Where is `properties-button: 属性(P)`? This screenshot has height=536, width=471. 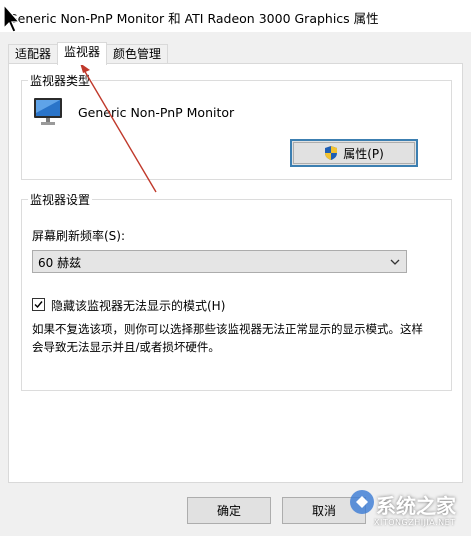 properties-button: 属性(P) is located at coordinates (354, 153).